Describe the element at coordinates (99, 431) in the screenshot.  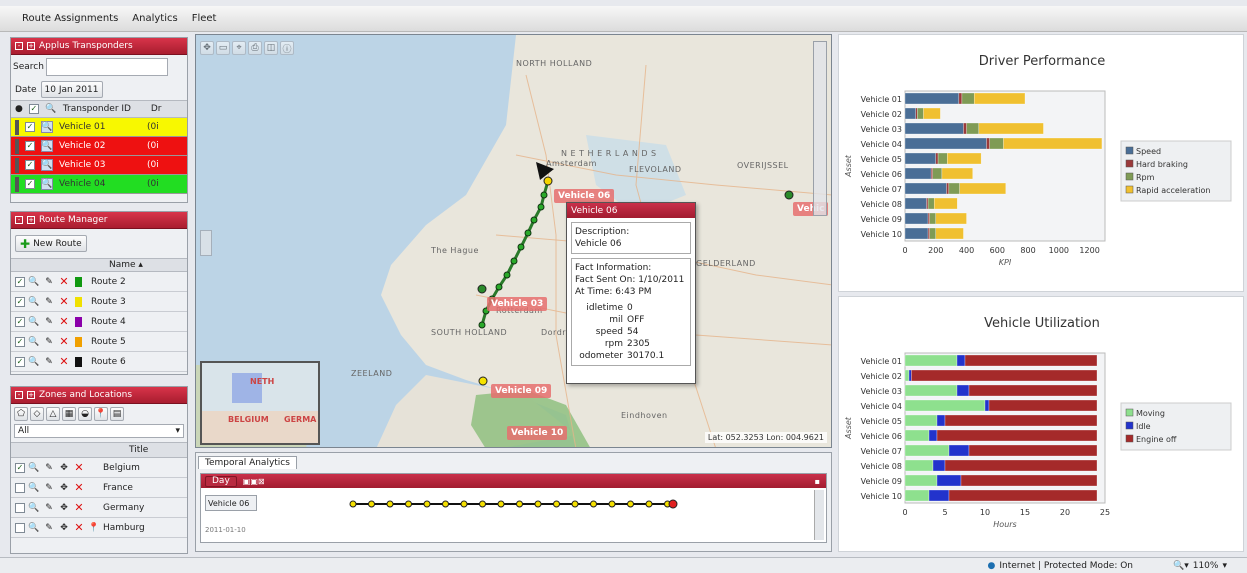
I see `zone-filter-select: All ▾` at that location.